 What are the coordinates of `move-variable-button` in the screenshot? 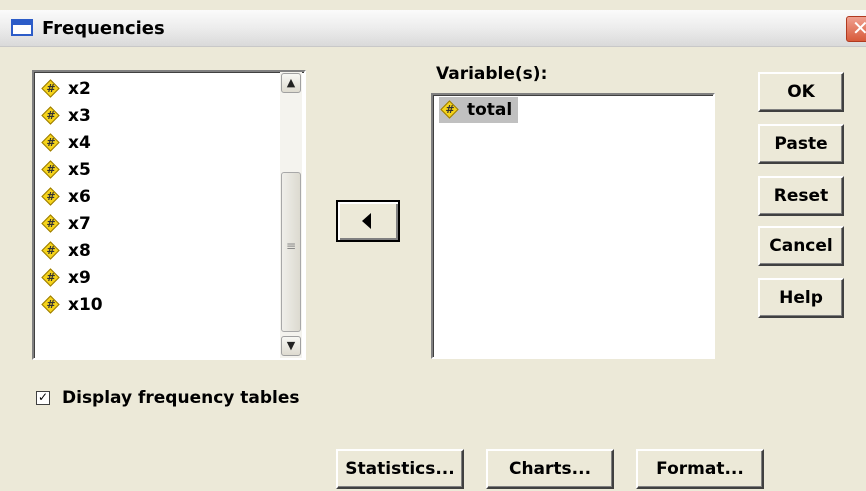 It's located at (368, 221).